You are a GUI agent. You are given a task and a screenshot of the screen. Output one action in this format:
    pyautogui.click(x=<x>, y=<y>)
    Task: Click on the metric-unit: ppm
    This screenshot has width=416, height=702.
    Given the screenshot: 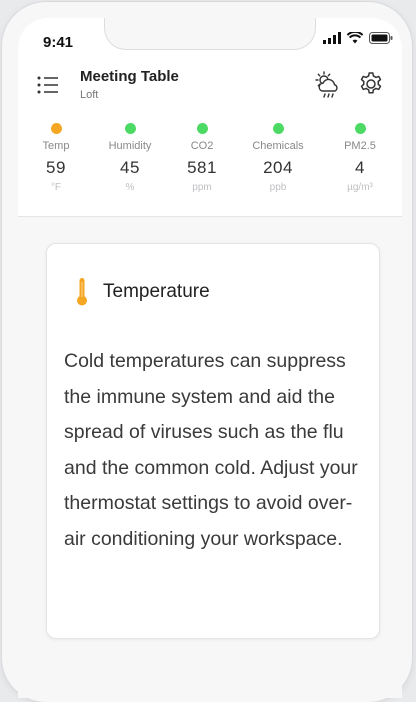 What is the action you would take?
    pyautogui.click(x=202, y=187)
    